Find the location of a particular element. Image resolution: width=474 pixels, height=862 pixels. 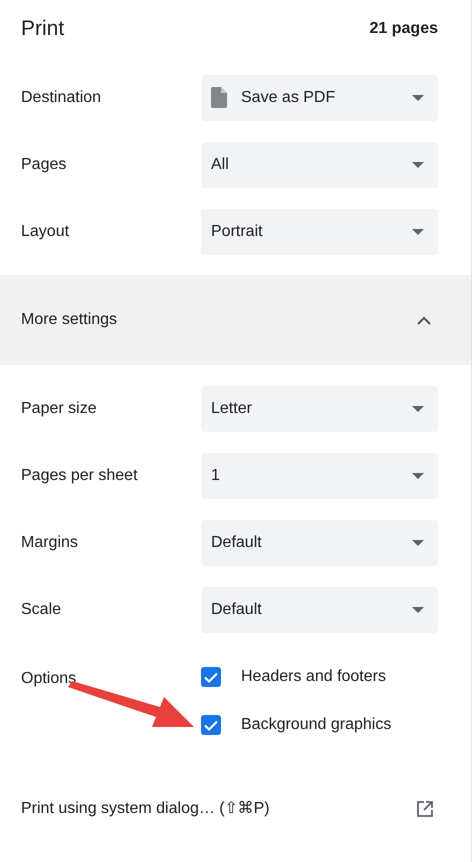

select-field: Save as PDF is located at coordinates (319, 97).